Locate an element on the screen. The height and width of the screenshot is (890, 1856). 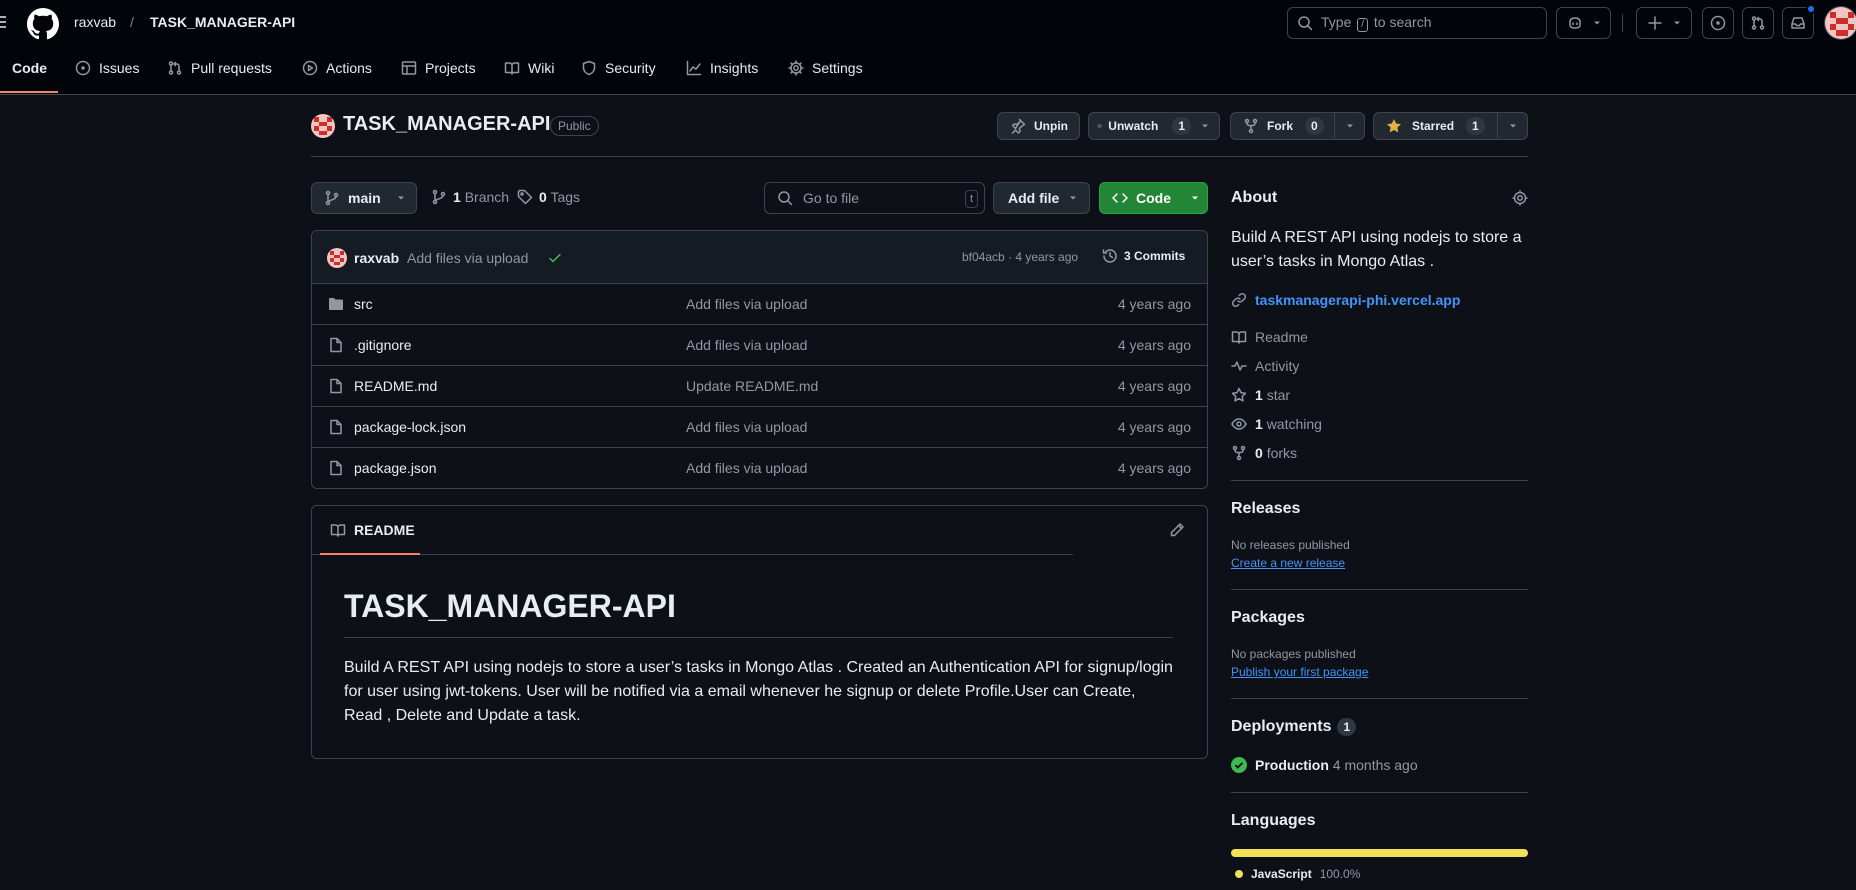
file-row-src: src Add files via upload 4 years ago is located at coordinates (759, 304).